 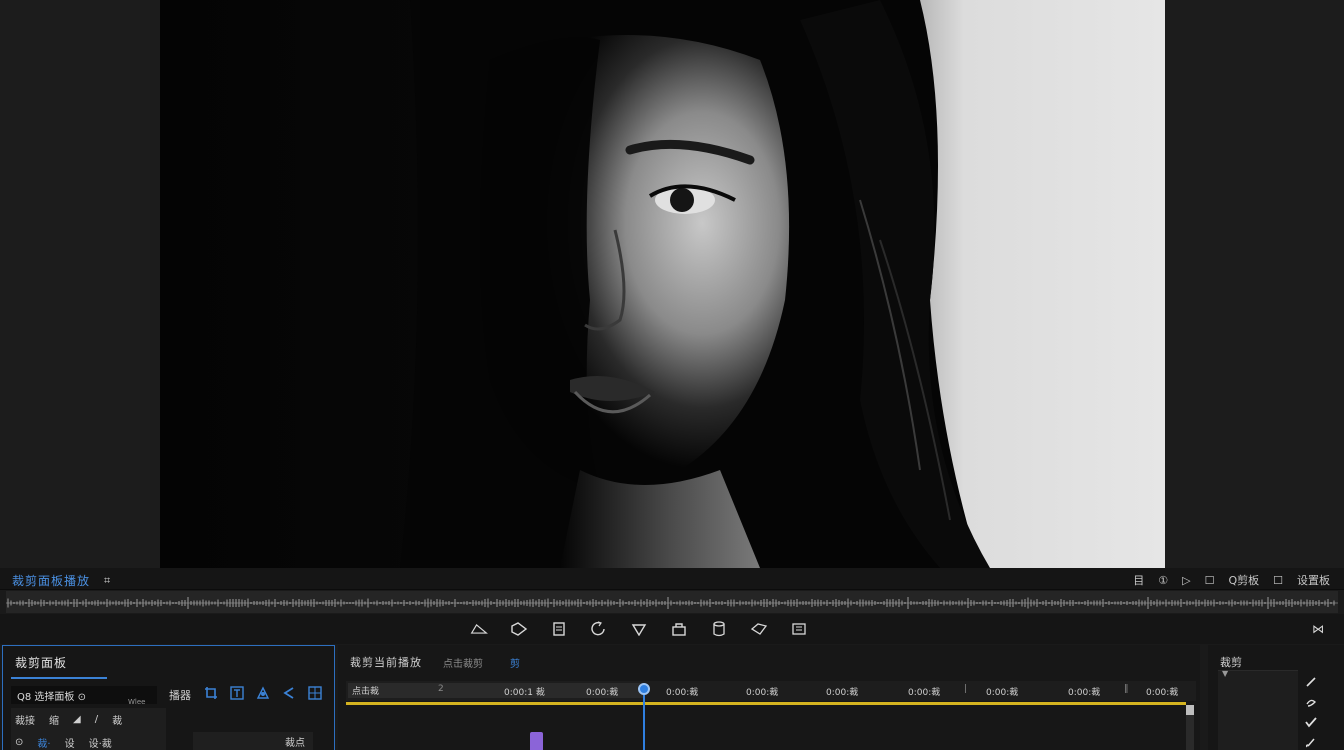 What do you see at coordinates (1313, 580) in the screenshot?
I see `header-button-settings: 设置板` at bounding box center [1313, 580].